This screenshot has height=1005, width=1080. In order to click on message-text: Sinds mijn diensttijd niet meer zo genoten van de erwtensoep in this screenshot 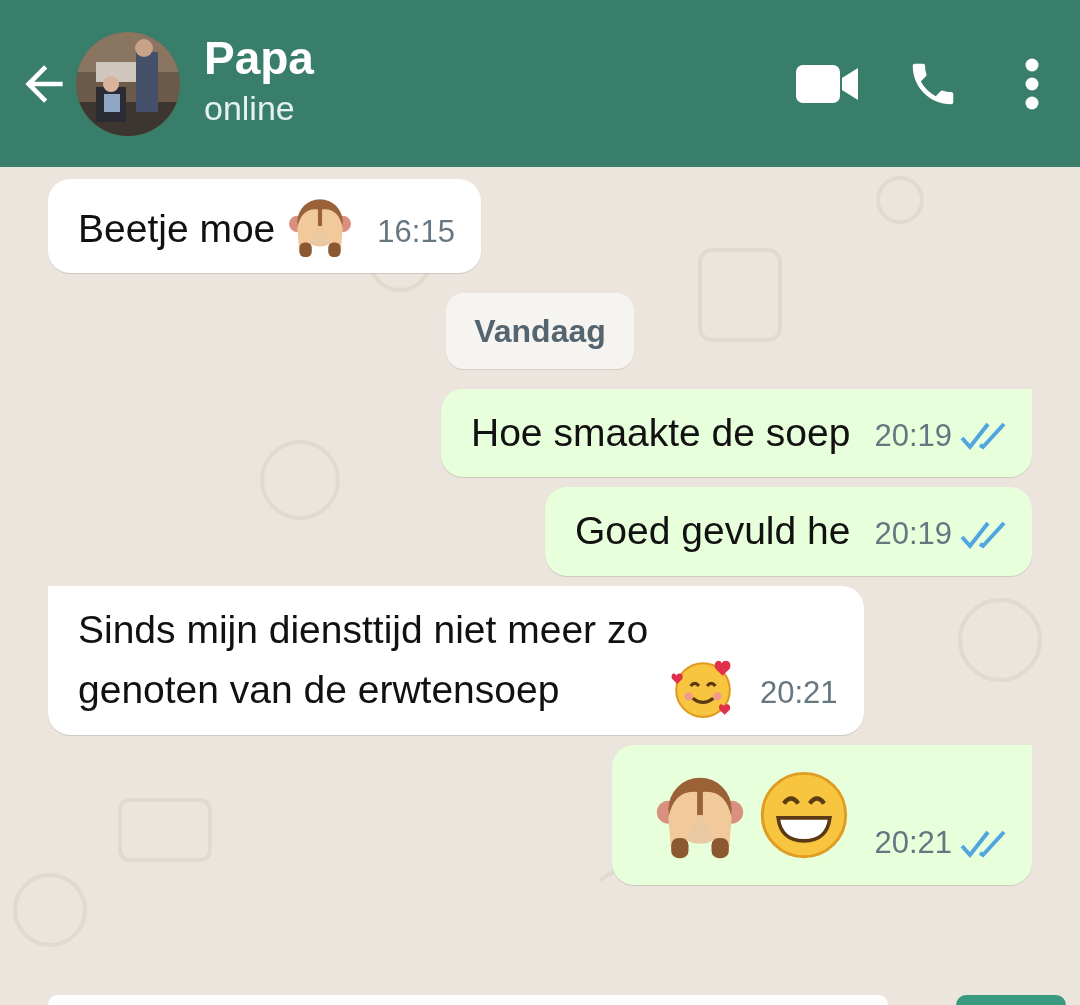, I will do `click(364, 660)`.